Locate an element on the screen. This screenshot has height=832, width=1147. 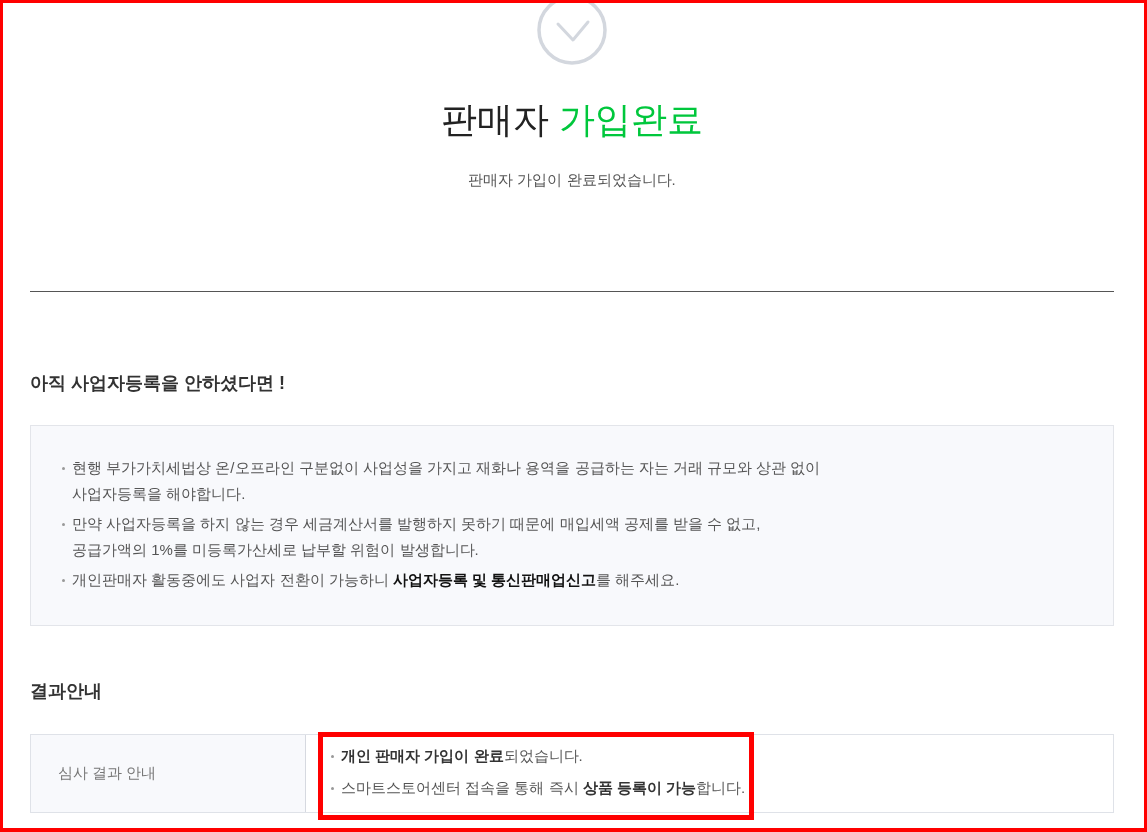
completion-message: 판매자 가입이 완료되었습니다. is located at coordinates (572, 180).